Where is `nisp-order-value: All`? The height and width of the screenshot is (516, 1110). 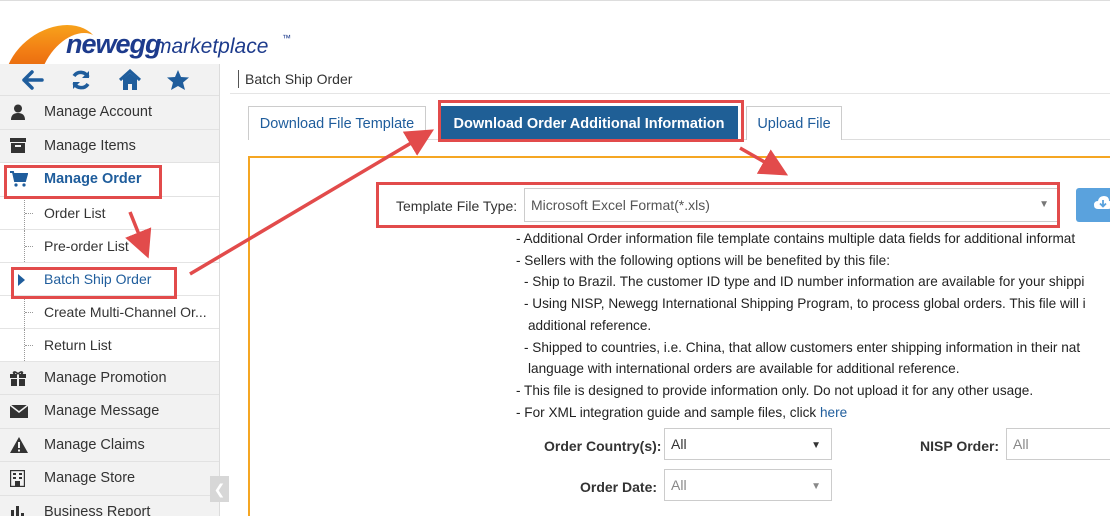
nisp-order-value: All is located at coordinates (1021, 444).